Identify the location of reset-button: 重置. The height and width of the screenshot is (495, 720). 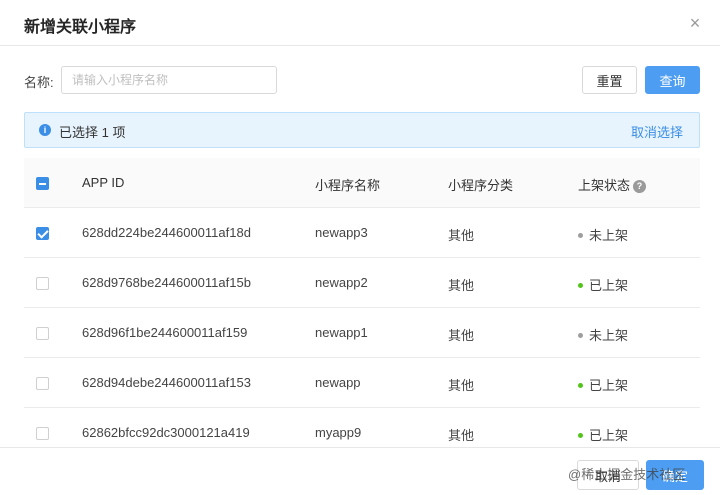
(609, 80).